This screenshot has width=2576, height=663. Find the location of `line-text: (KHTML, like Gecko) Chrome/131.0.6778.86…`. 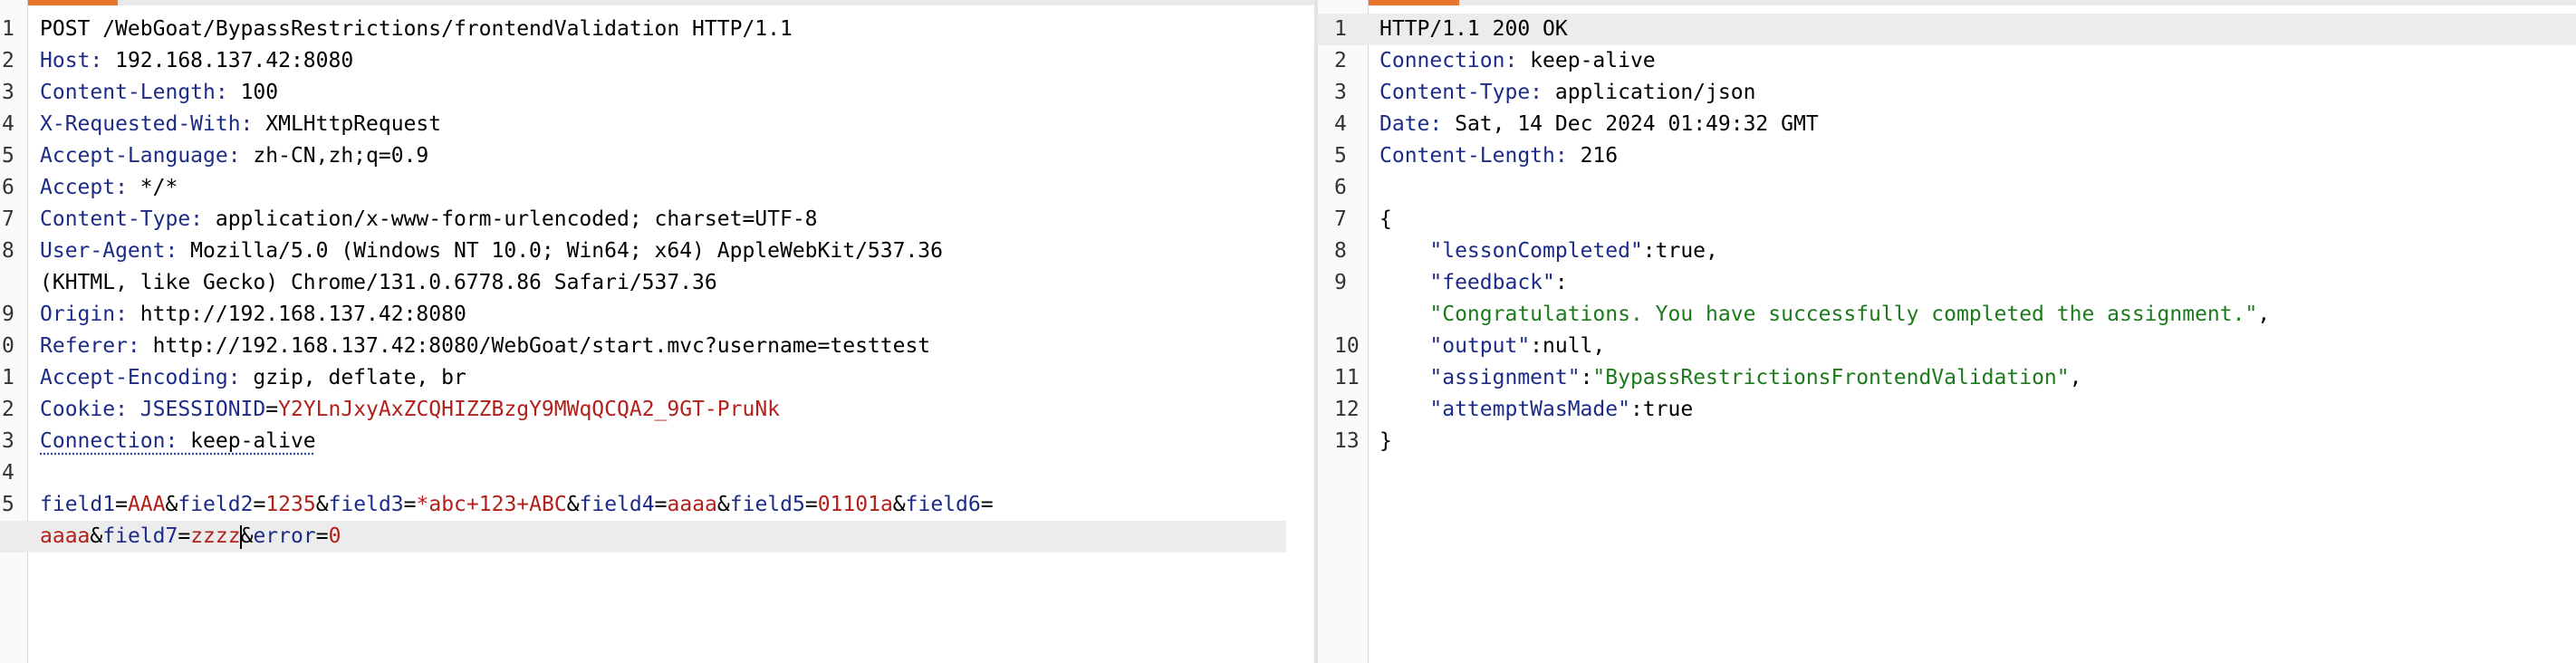

line-text: (KHTML, like Gecko) Chrome/131.0.6778.86… is located at coordinates (378, 283).